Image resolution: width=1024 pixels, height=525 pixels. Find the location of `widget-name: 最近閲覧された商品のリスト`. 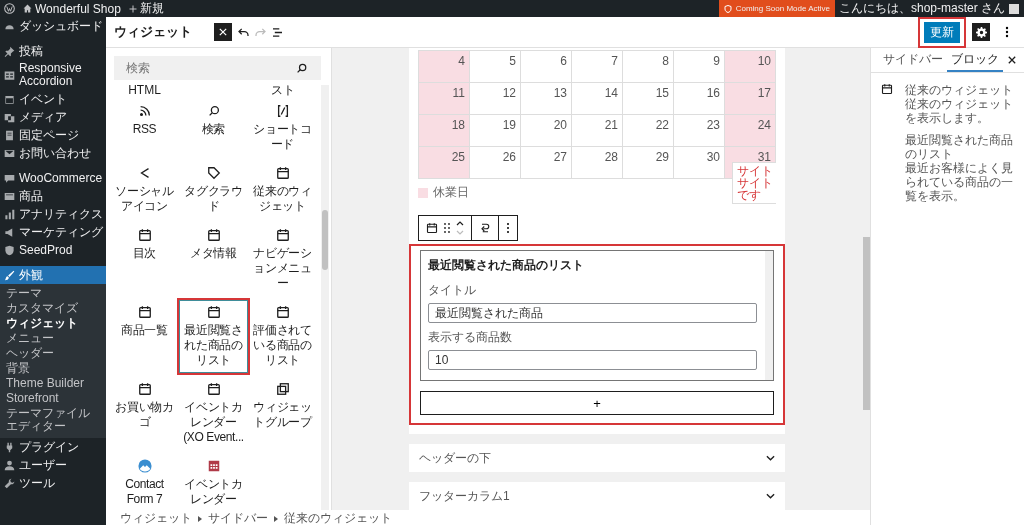

widget-name: 最近閲覧された商品のリスト is located at coordinates (959, 147).